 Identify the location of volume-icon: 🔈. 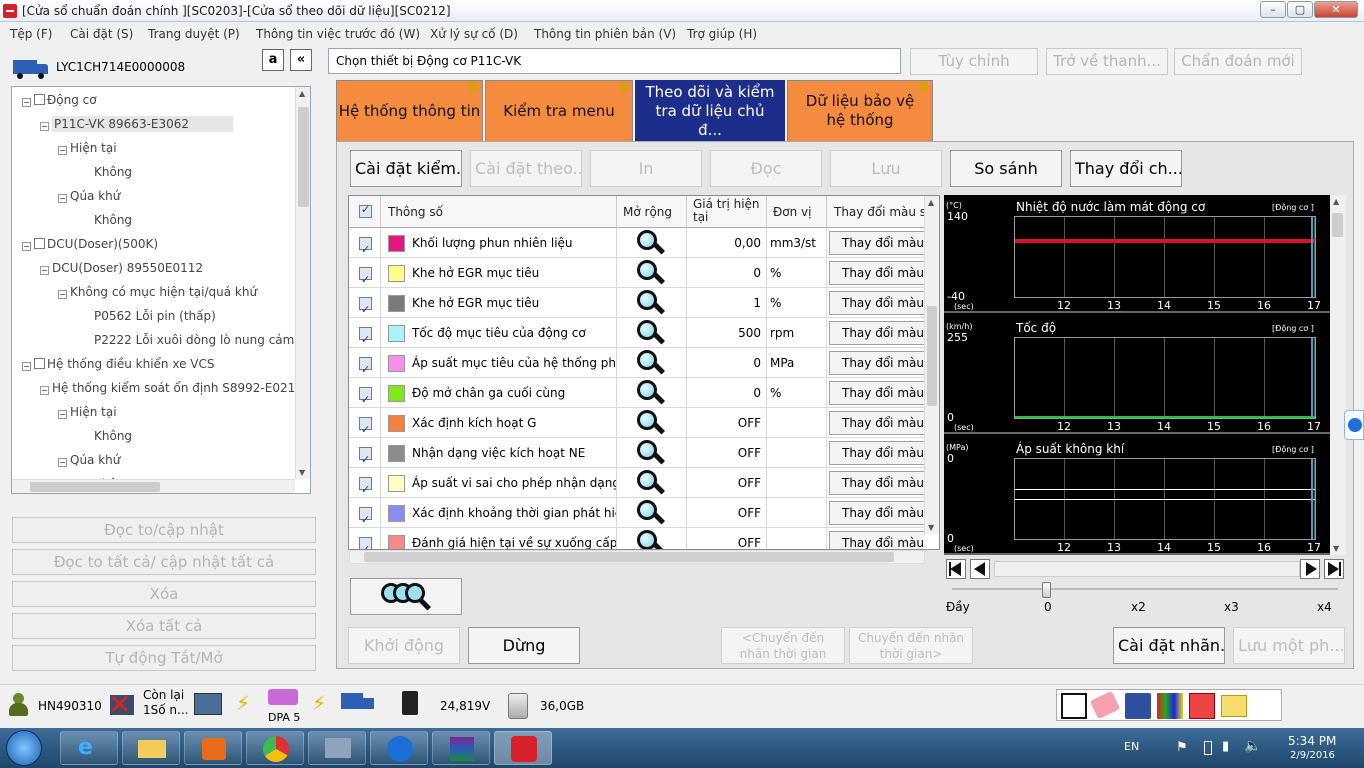
(1252, 746).